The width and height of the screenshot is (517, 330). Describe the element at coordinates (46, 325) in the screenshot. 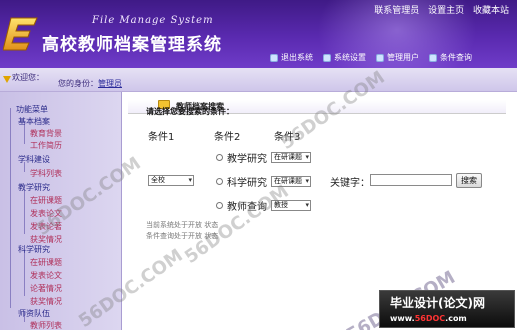

I see `menu-item-teacher-list: 教师列表` at that location.